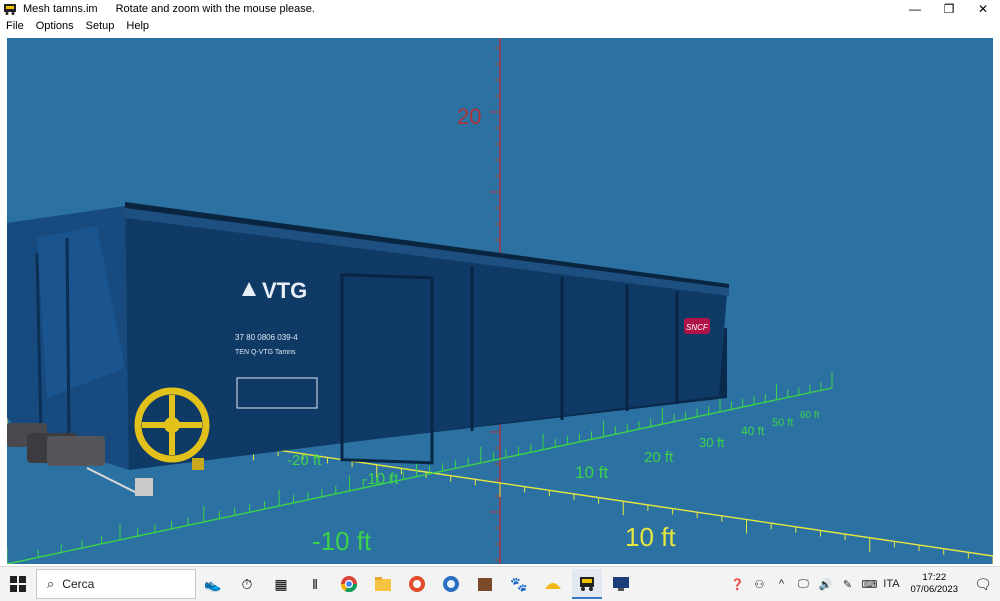  What do you see at coordinates (781, 584) in the screenshot?
I see `chevron-up-icon: ^` at bounding box center [781, 584].